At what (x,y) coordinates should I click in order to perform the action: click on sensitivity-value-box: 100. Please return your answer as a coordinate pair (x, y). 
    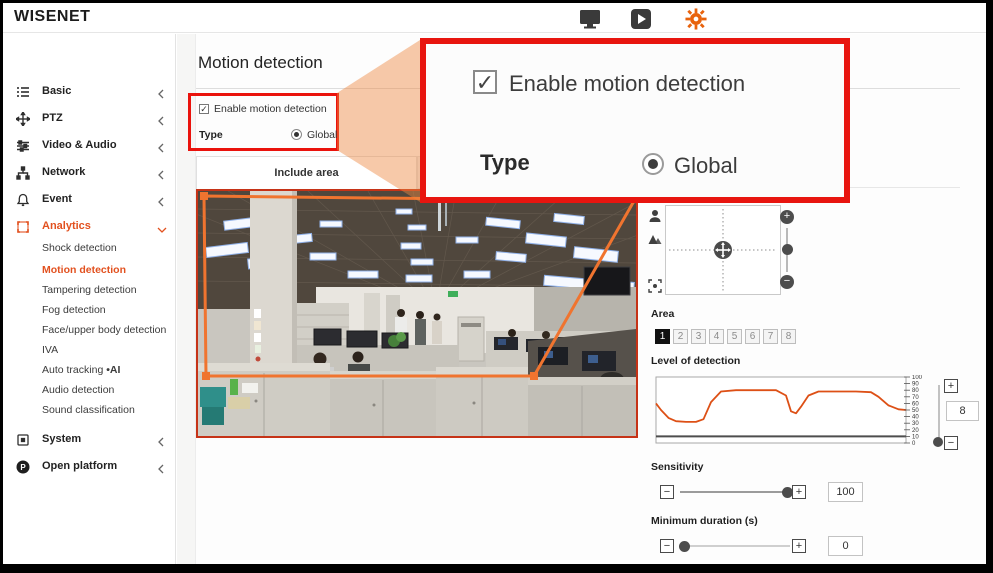
    Looking at the image, I should click on (845, 492).